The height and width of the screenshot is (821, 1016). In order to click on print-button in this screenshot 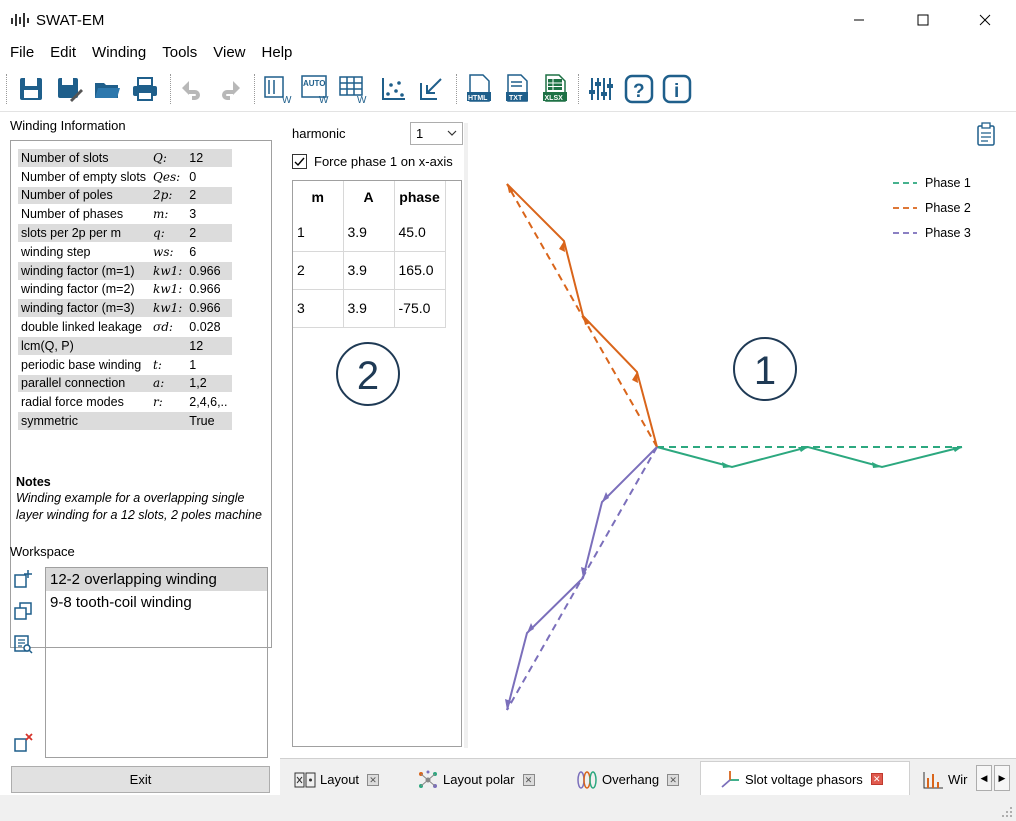, I will do `click(145, 89)`.